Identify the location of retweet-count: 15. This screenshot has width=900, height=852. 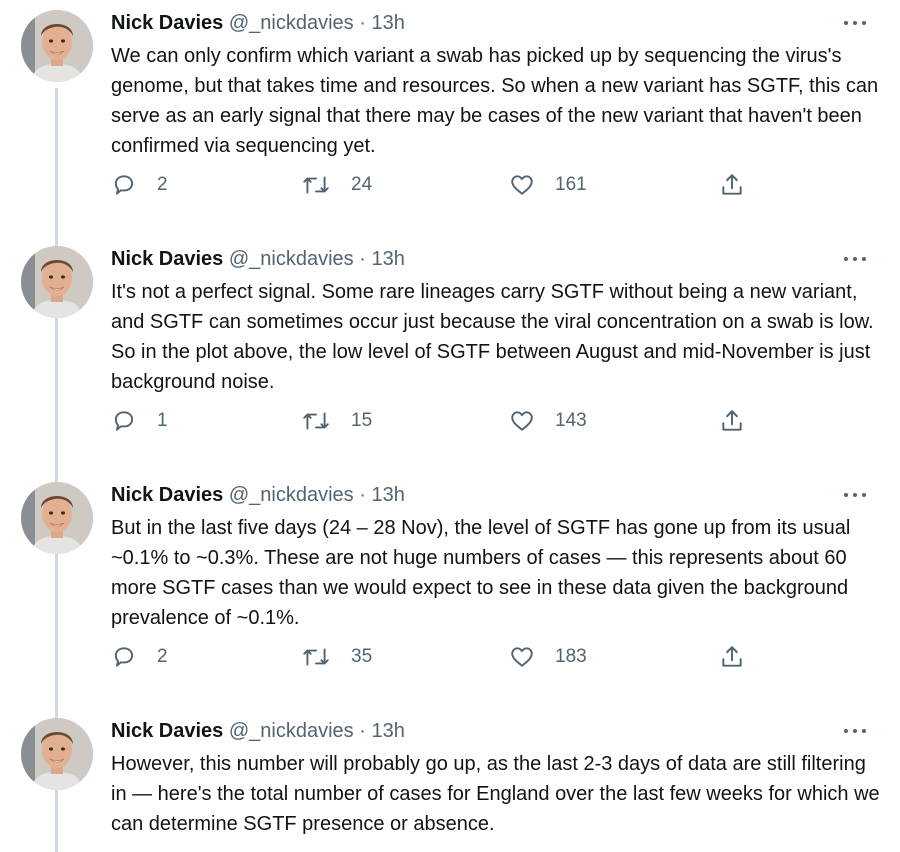
(362, 420).